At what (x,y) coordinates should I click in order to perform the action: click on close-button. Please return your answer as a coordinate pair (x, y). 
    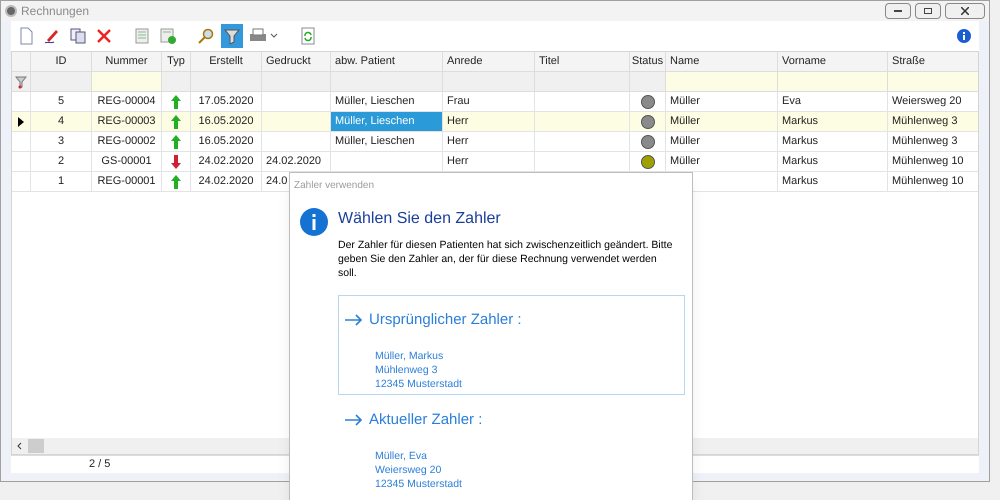
    Looking at the image, I should click on (965, 11).